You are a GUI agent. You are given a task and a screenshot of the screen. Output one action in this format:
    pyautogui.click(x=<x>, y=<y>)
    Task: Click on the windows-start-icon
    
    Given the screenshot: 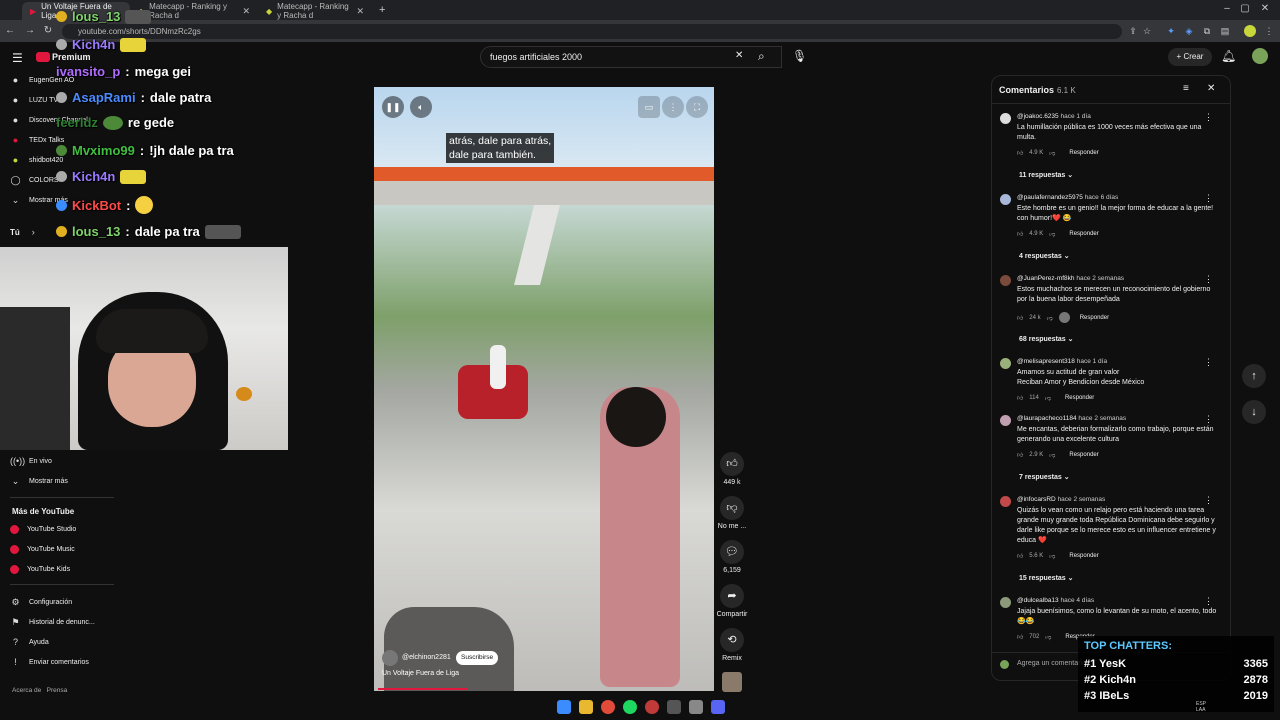 What is the action you would take?
    pyautogui.click(x=564, y=707)
    